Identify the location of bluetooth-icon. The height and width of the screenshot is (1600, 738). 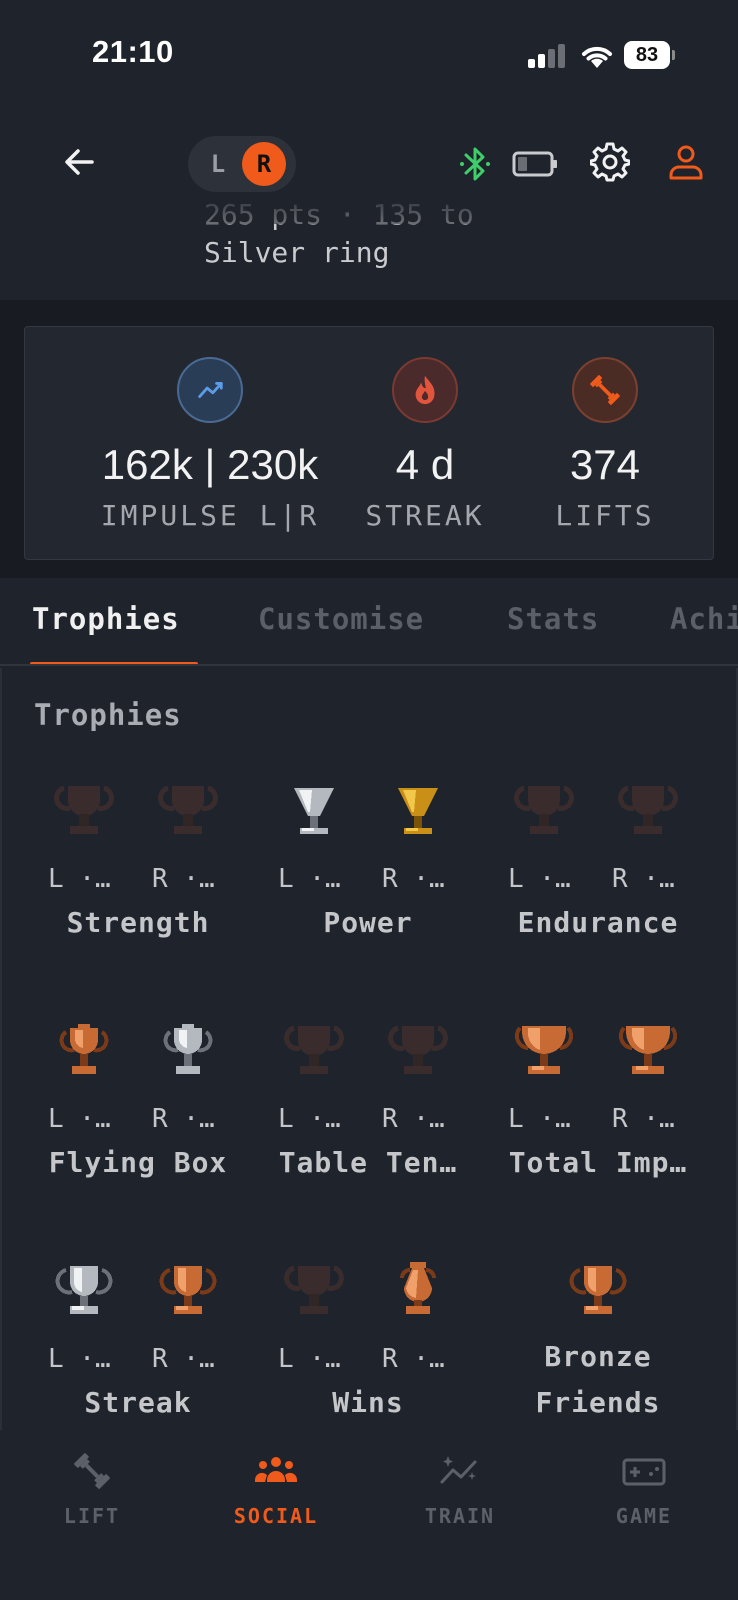
(475, 164).